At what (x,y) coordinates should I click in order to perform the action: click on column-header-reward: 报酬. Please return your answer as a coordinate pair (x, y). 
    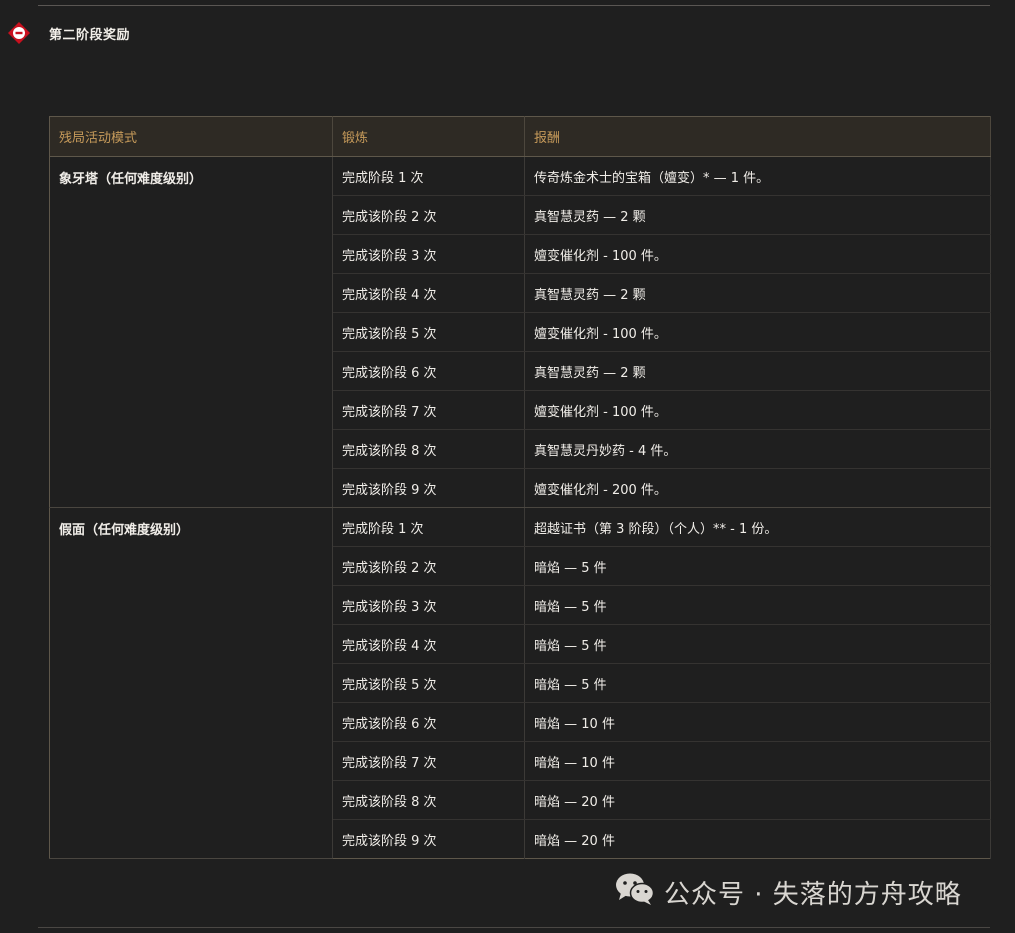
    Looking at the image, I should click on (757, 136).